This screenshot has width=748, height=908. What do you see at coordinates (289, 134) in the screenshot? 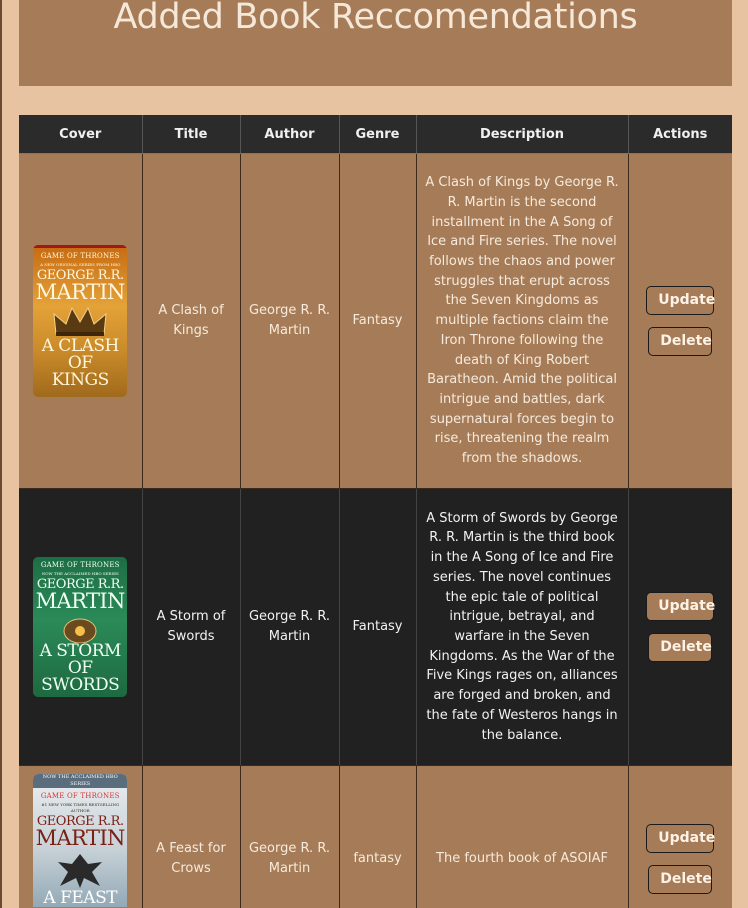
I see `column-header-author: Author` at bounding box center [289, 134].